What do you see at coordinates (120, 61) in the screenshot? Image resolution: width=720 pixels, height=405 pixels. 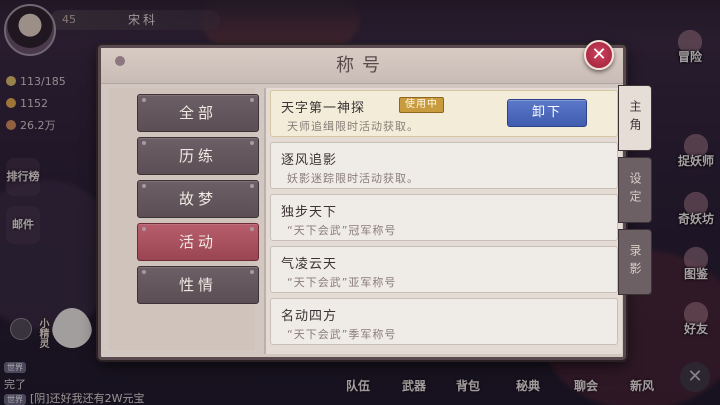 I see `header-ornament-icon` at bounding box center [120, 61].